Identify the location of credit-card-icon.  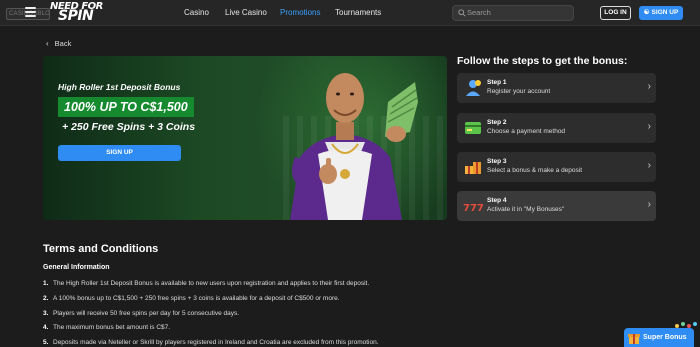
(473, 128).